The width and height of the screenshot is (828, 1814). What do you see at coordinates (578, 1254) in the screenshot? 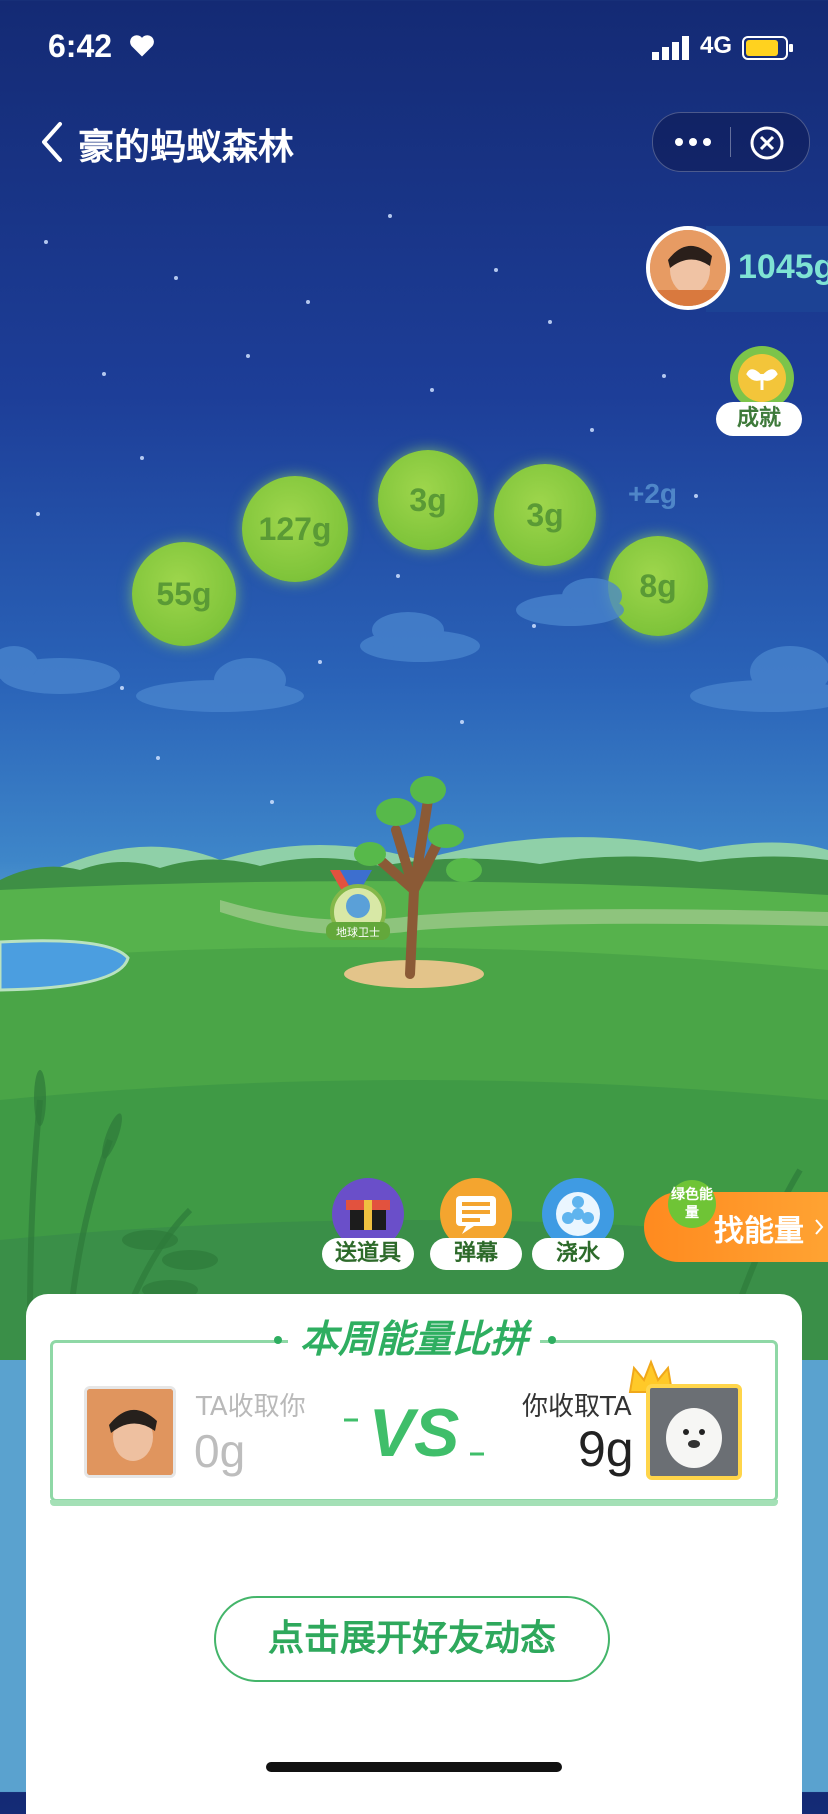
I see `water-label: 浇水` at bounding box center [578, 1254].